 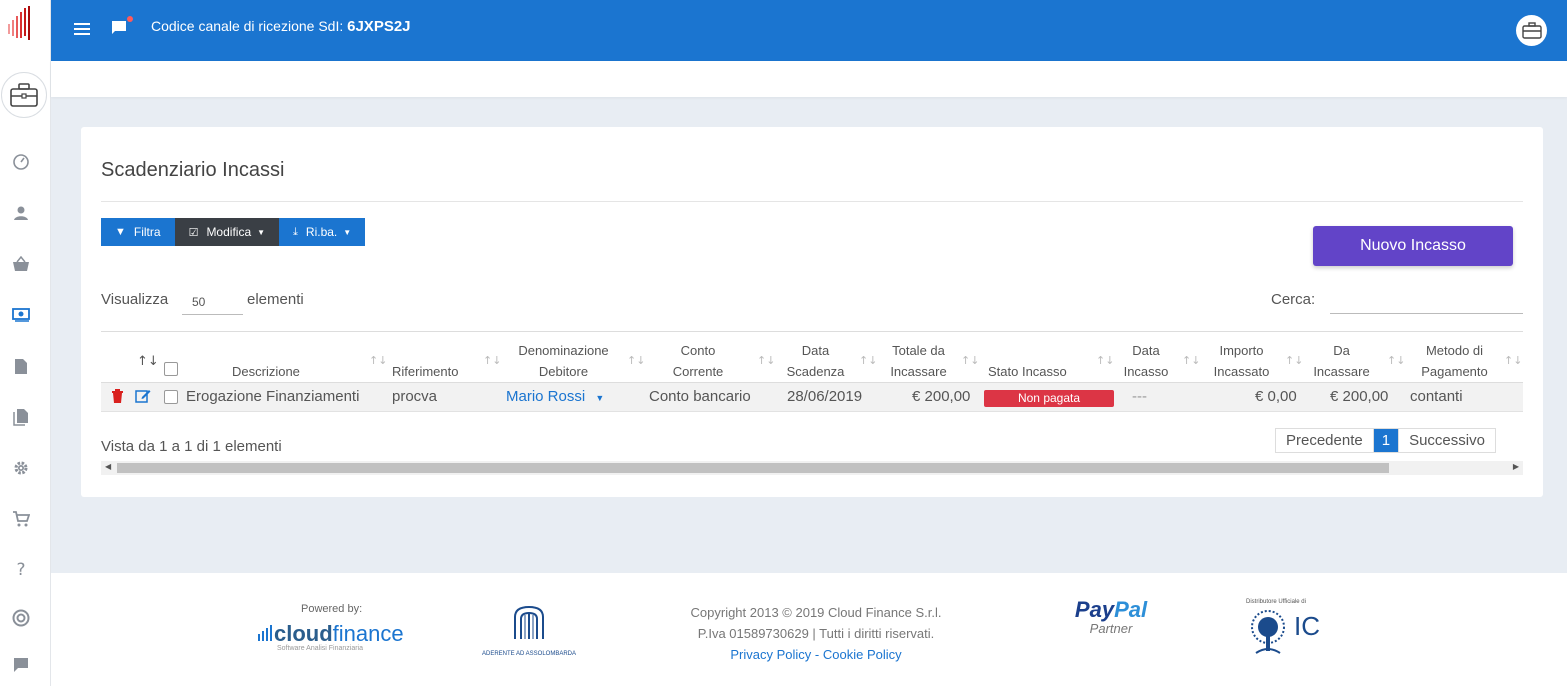 I want to click on scroll-left-icon: ◀, so click(x=108, y=466).